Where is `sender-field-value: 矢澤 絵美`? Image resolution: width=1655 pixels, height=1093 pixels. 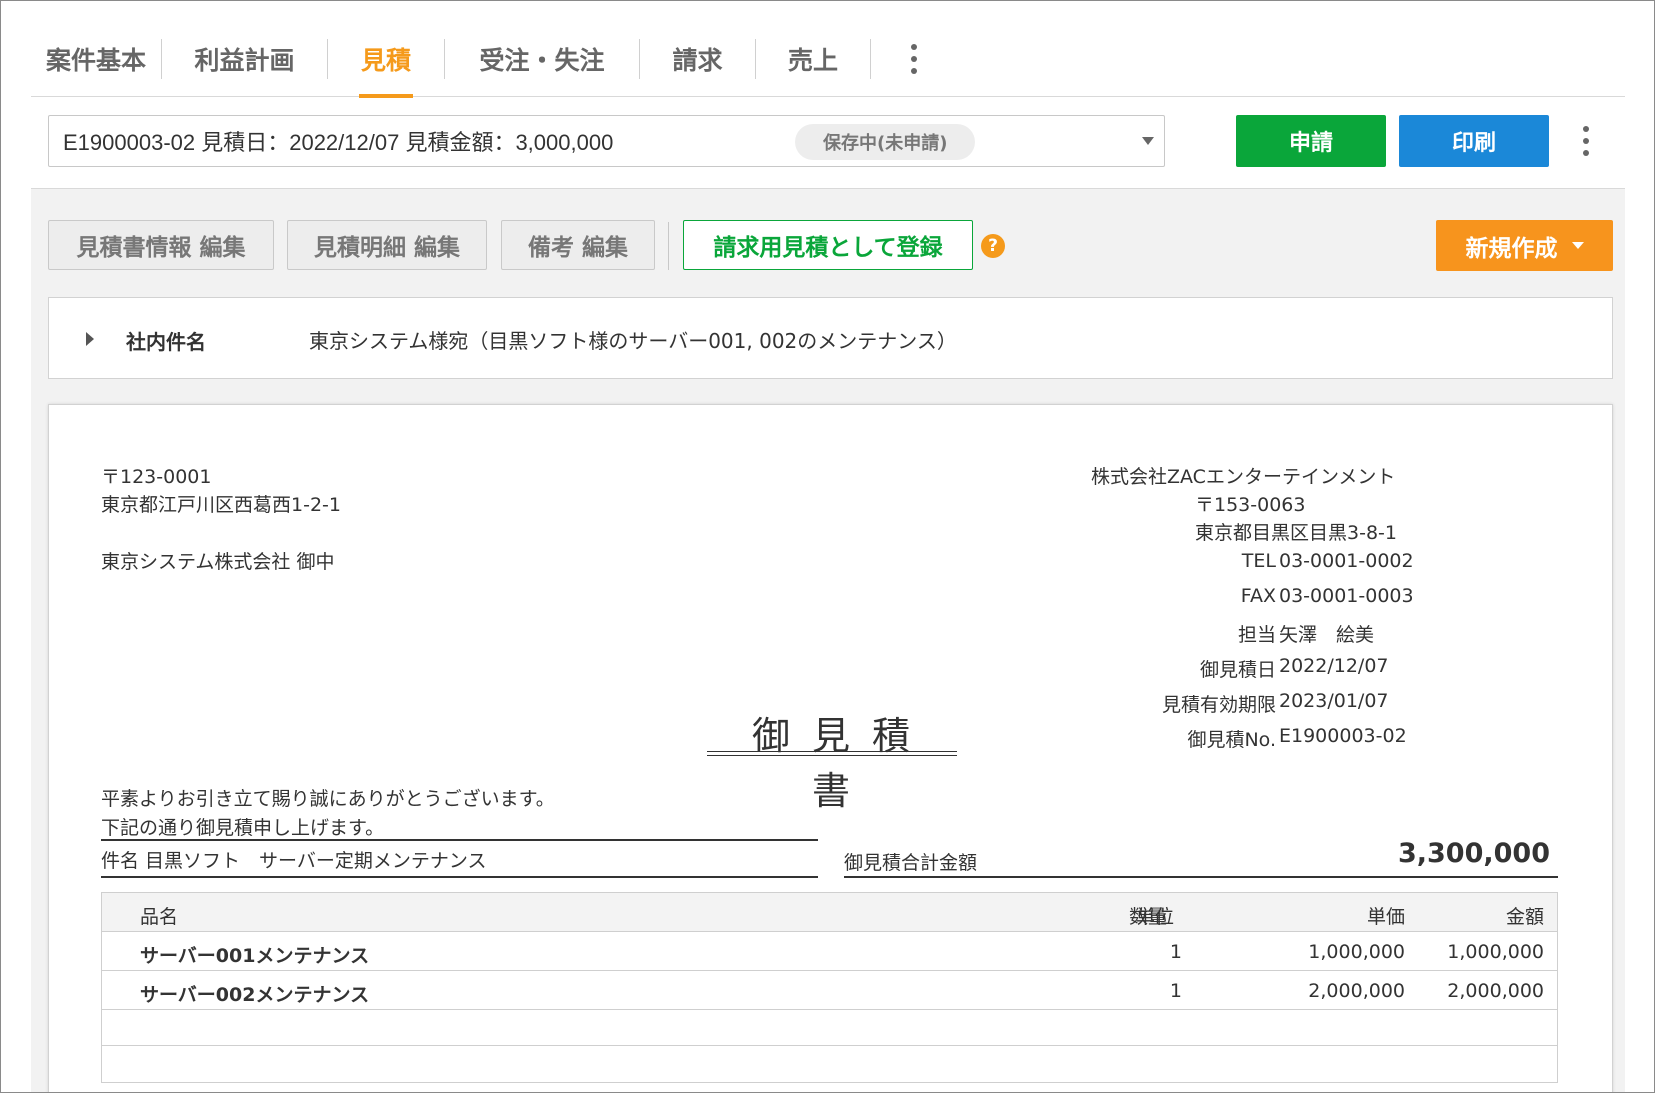
sender-field-value: 矢澤 絵美 is located at coordinates (1327, 635).